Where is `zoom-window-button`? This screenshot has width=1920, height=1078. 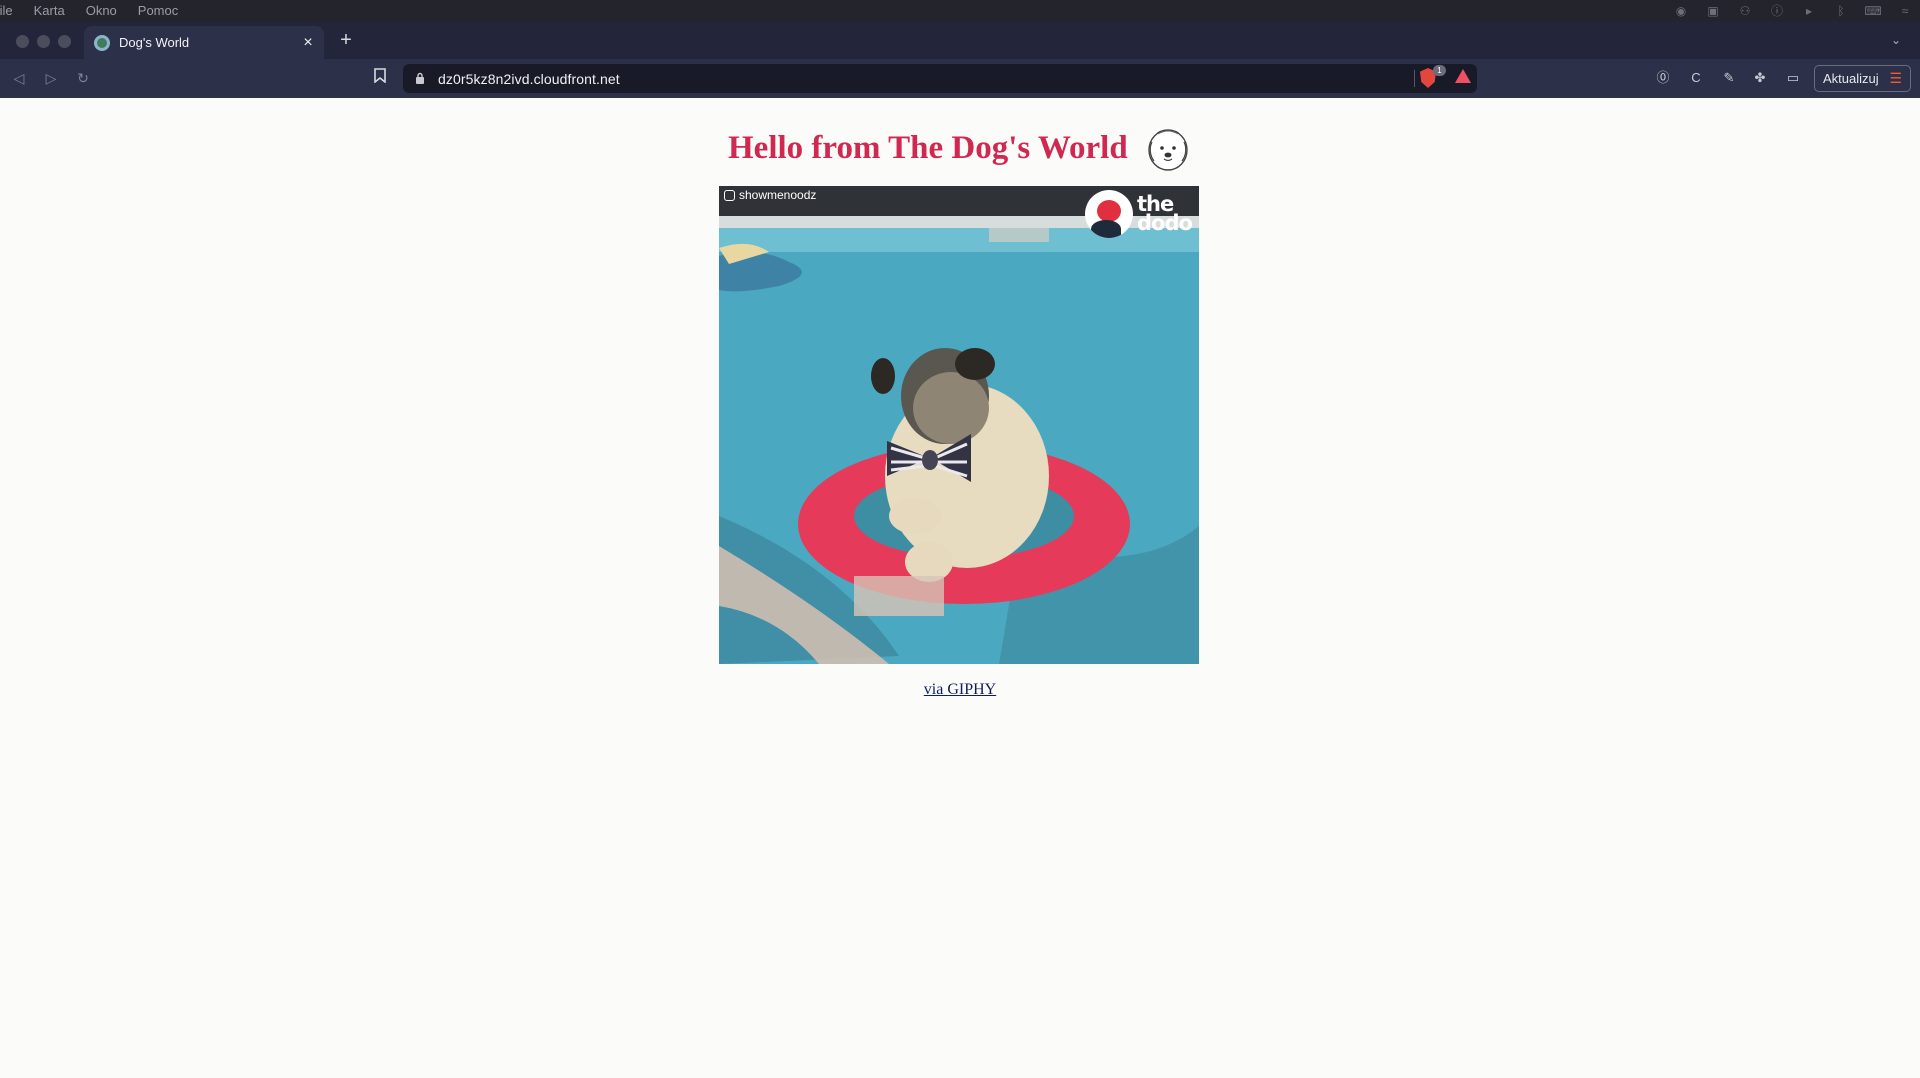 zoom-window-button is located at coordinates (64, 41).